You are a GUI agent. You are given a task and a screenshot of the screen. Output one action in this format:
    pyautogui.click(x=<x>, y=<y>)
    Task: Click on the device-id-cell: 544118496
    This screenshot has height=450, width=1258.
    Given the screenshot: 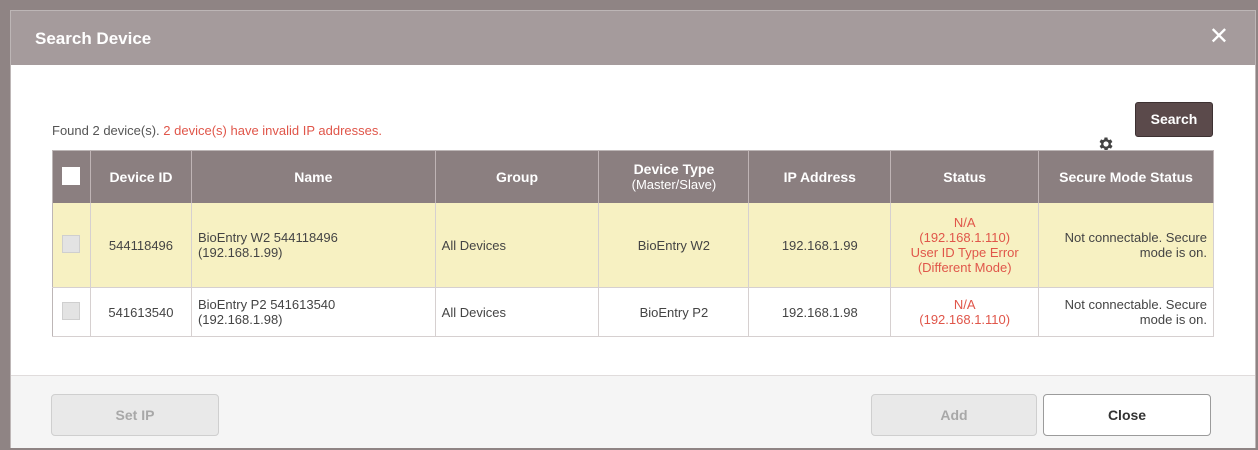 What is the action you would take?
    pyautogui.click(x=141, y=245)
    